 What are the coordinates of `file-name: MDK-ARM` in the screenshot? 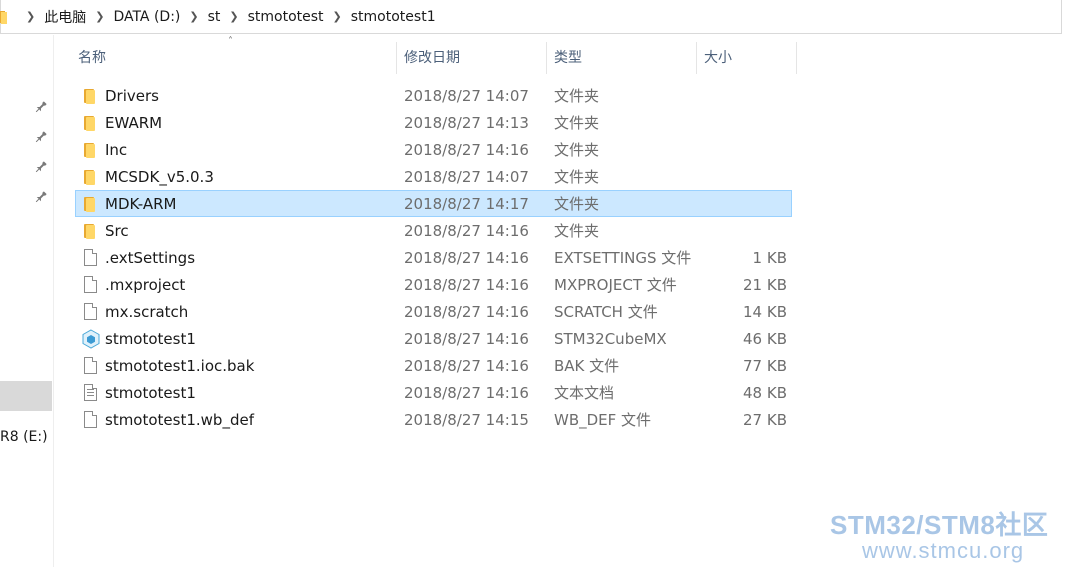 It's located at (141, 203).